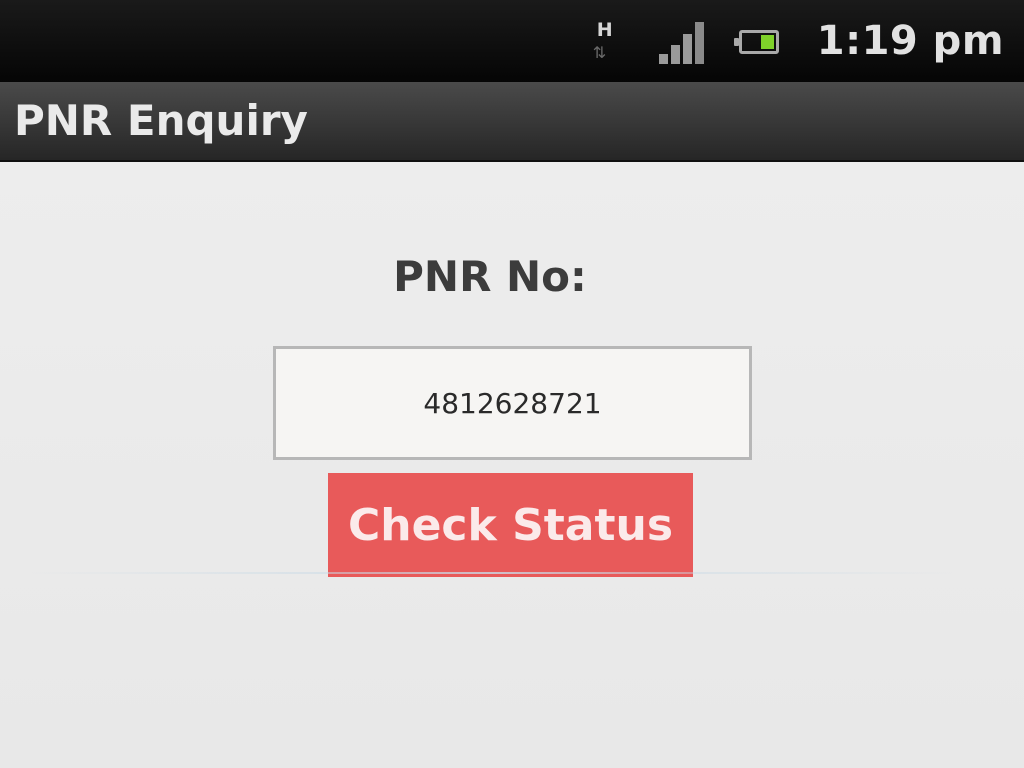 The width and height of the screenshot is (1024, 768). Describe the element at coordinates (512, 403) in the screenshot. I see `pnr-input` at that location.